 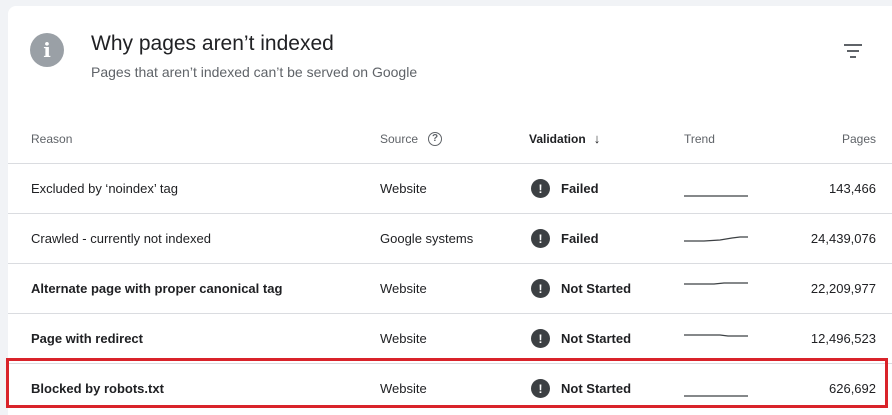 What do you see at coordinates (157, 288) in the screenshot?
I see `reason-cell: Alternate page with proper canonical tag` at bounding box center [157, 288].